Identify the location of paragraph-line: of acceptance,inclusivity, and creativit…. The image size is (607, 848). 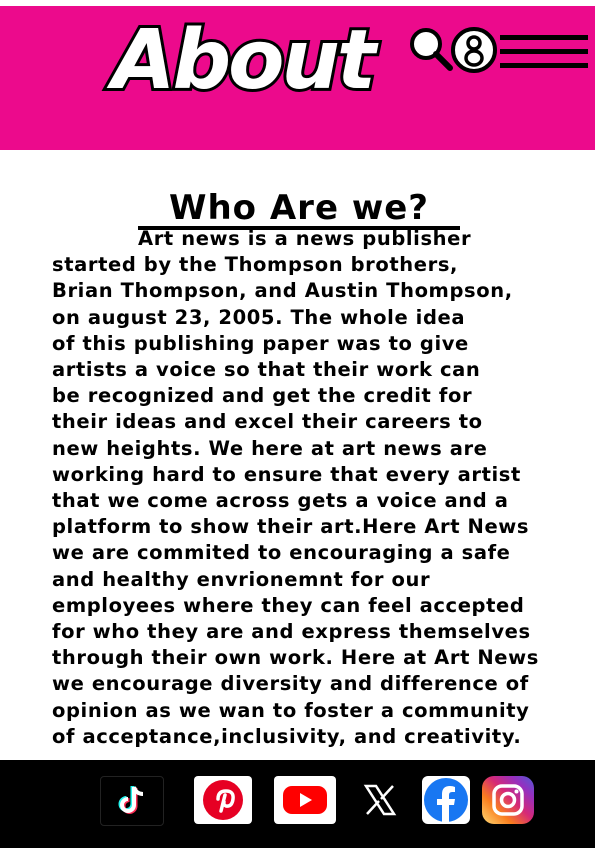
(287, 736).